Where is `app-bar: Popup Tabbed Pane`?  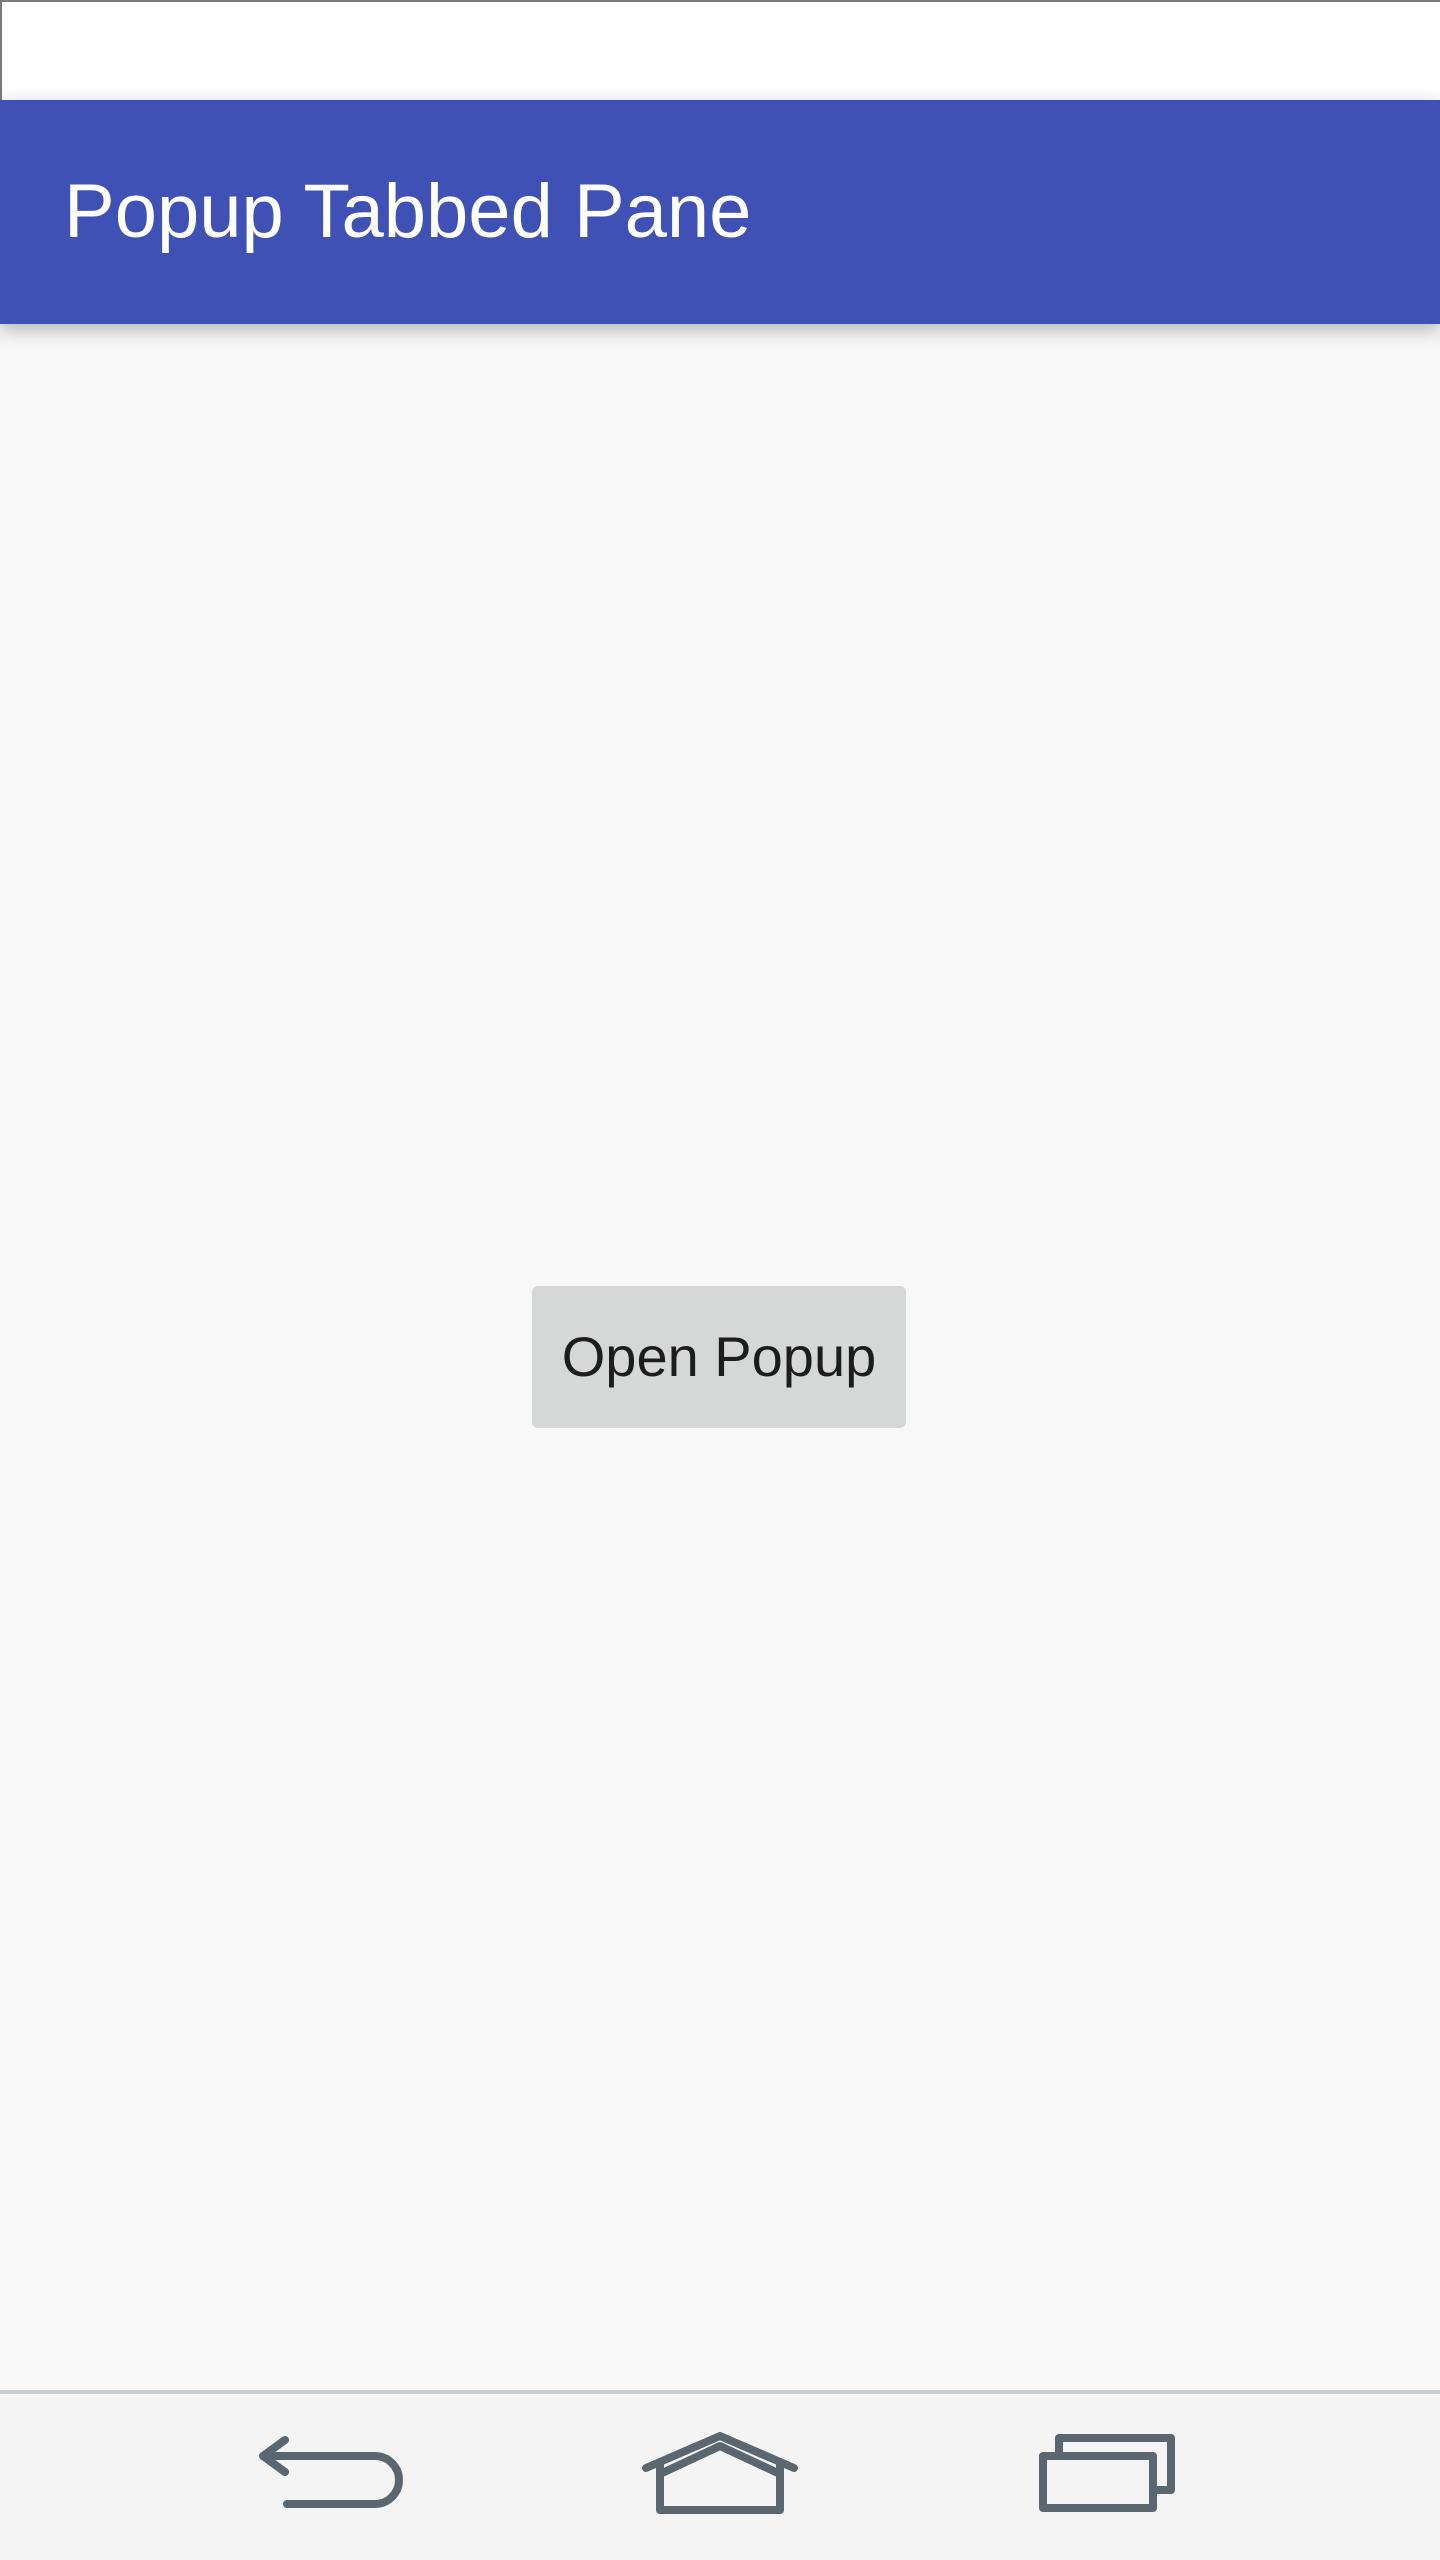 app-bar: Popup Tabbed Pane is located at coordinates (720, 212).